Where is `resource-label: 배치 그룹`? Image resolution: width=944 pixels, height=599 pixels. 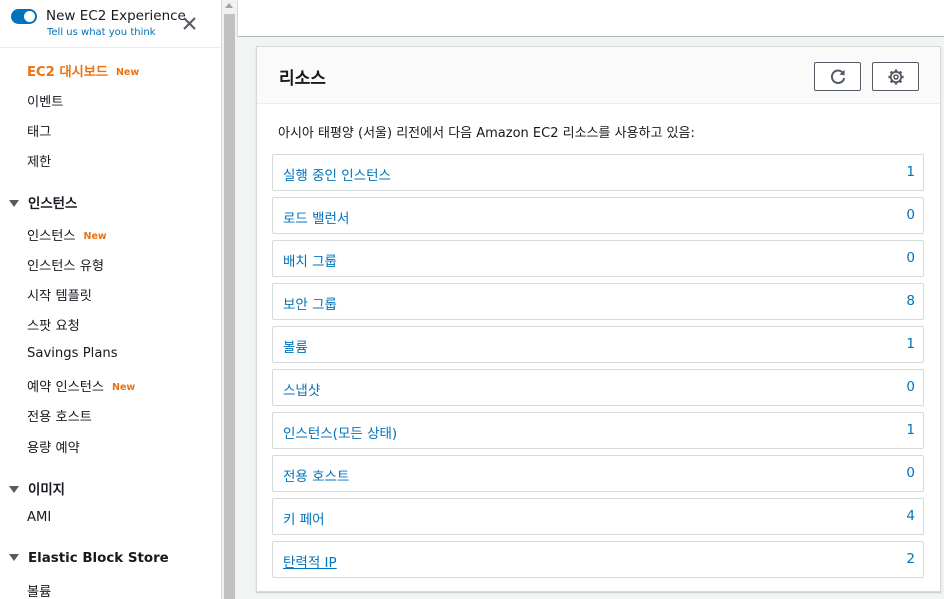 resource-label: 배치 그룹 is located at coordinates (310, 260).